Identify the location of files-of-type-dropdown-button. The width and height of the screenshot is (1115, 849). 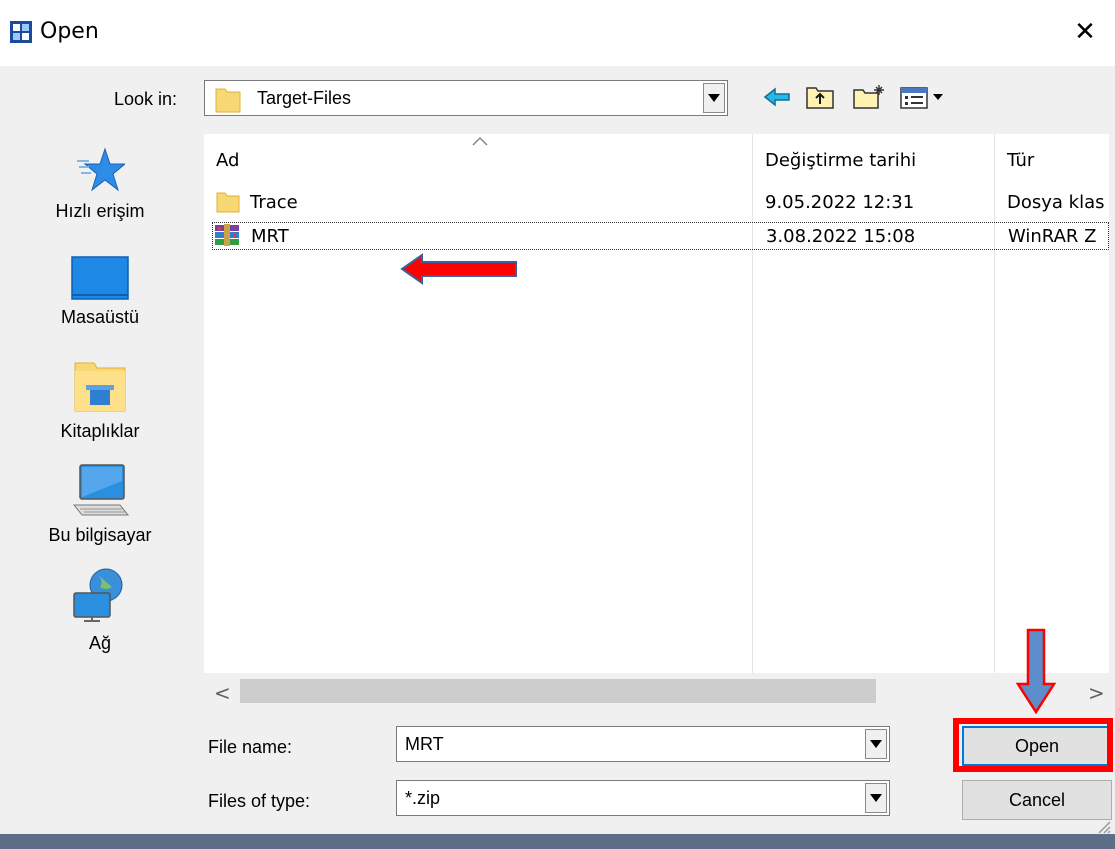
(876, 798).